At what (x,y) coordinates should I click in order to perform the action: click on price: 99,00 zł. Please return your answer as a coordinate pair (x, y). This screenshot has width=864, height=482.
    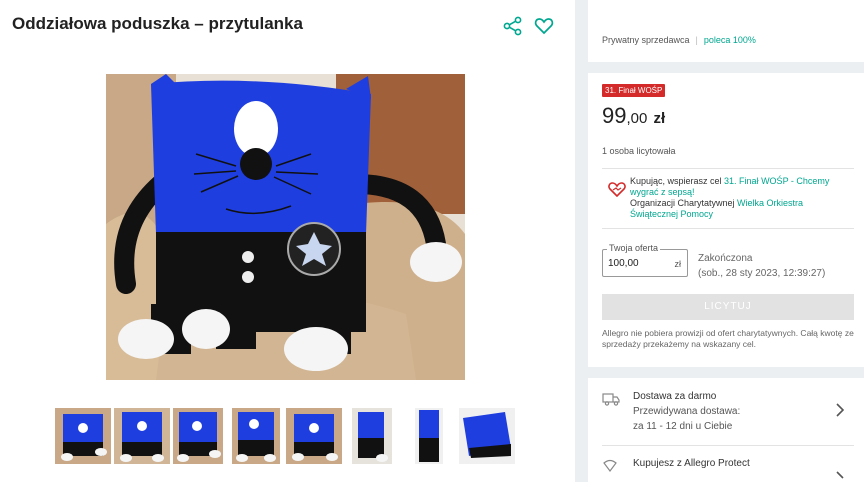
    Looking at the image, I should click on (633, 116).